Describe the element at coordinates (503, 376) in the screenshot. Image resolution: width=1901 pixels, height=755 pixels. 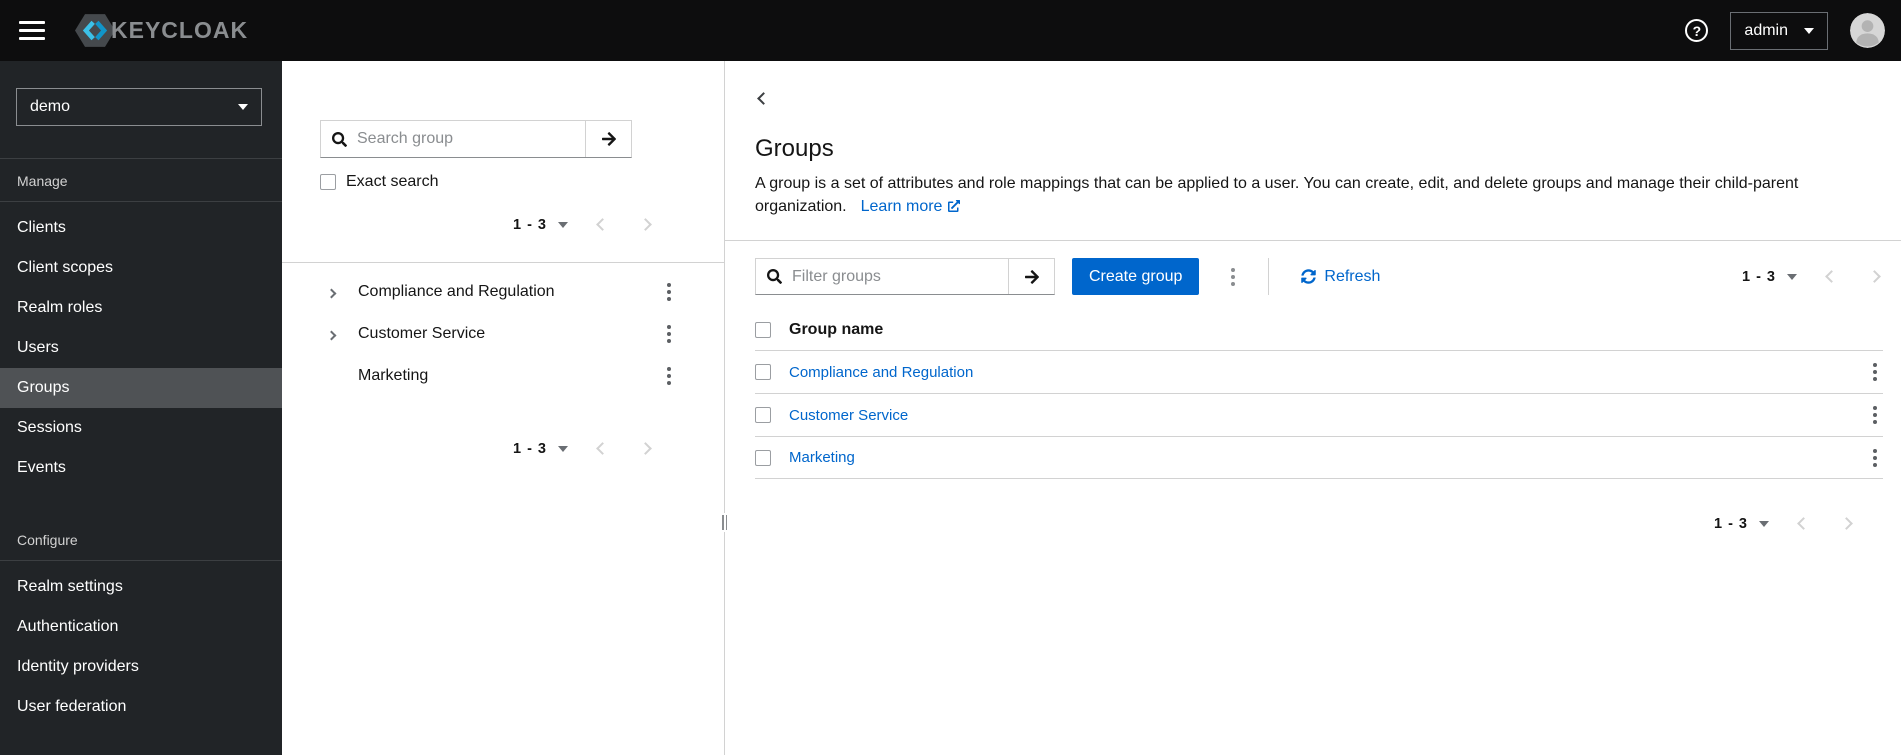
I see `tree-row-marketing: Marketing` at that location.